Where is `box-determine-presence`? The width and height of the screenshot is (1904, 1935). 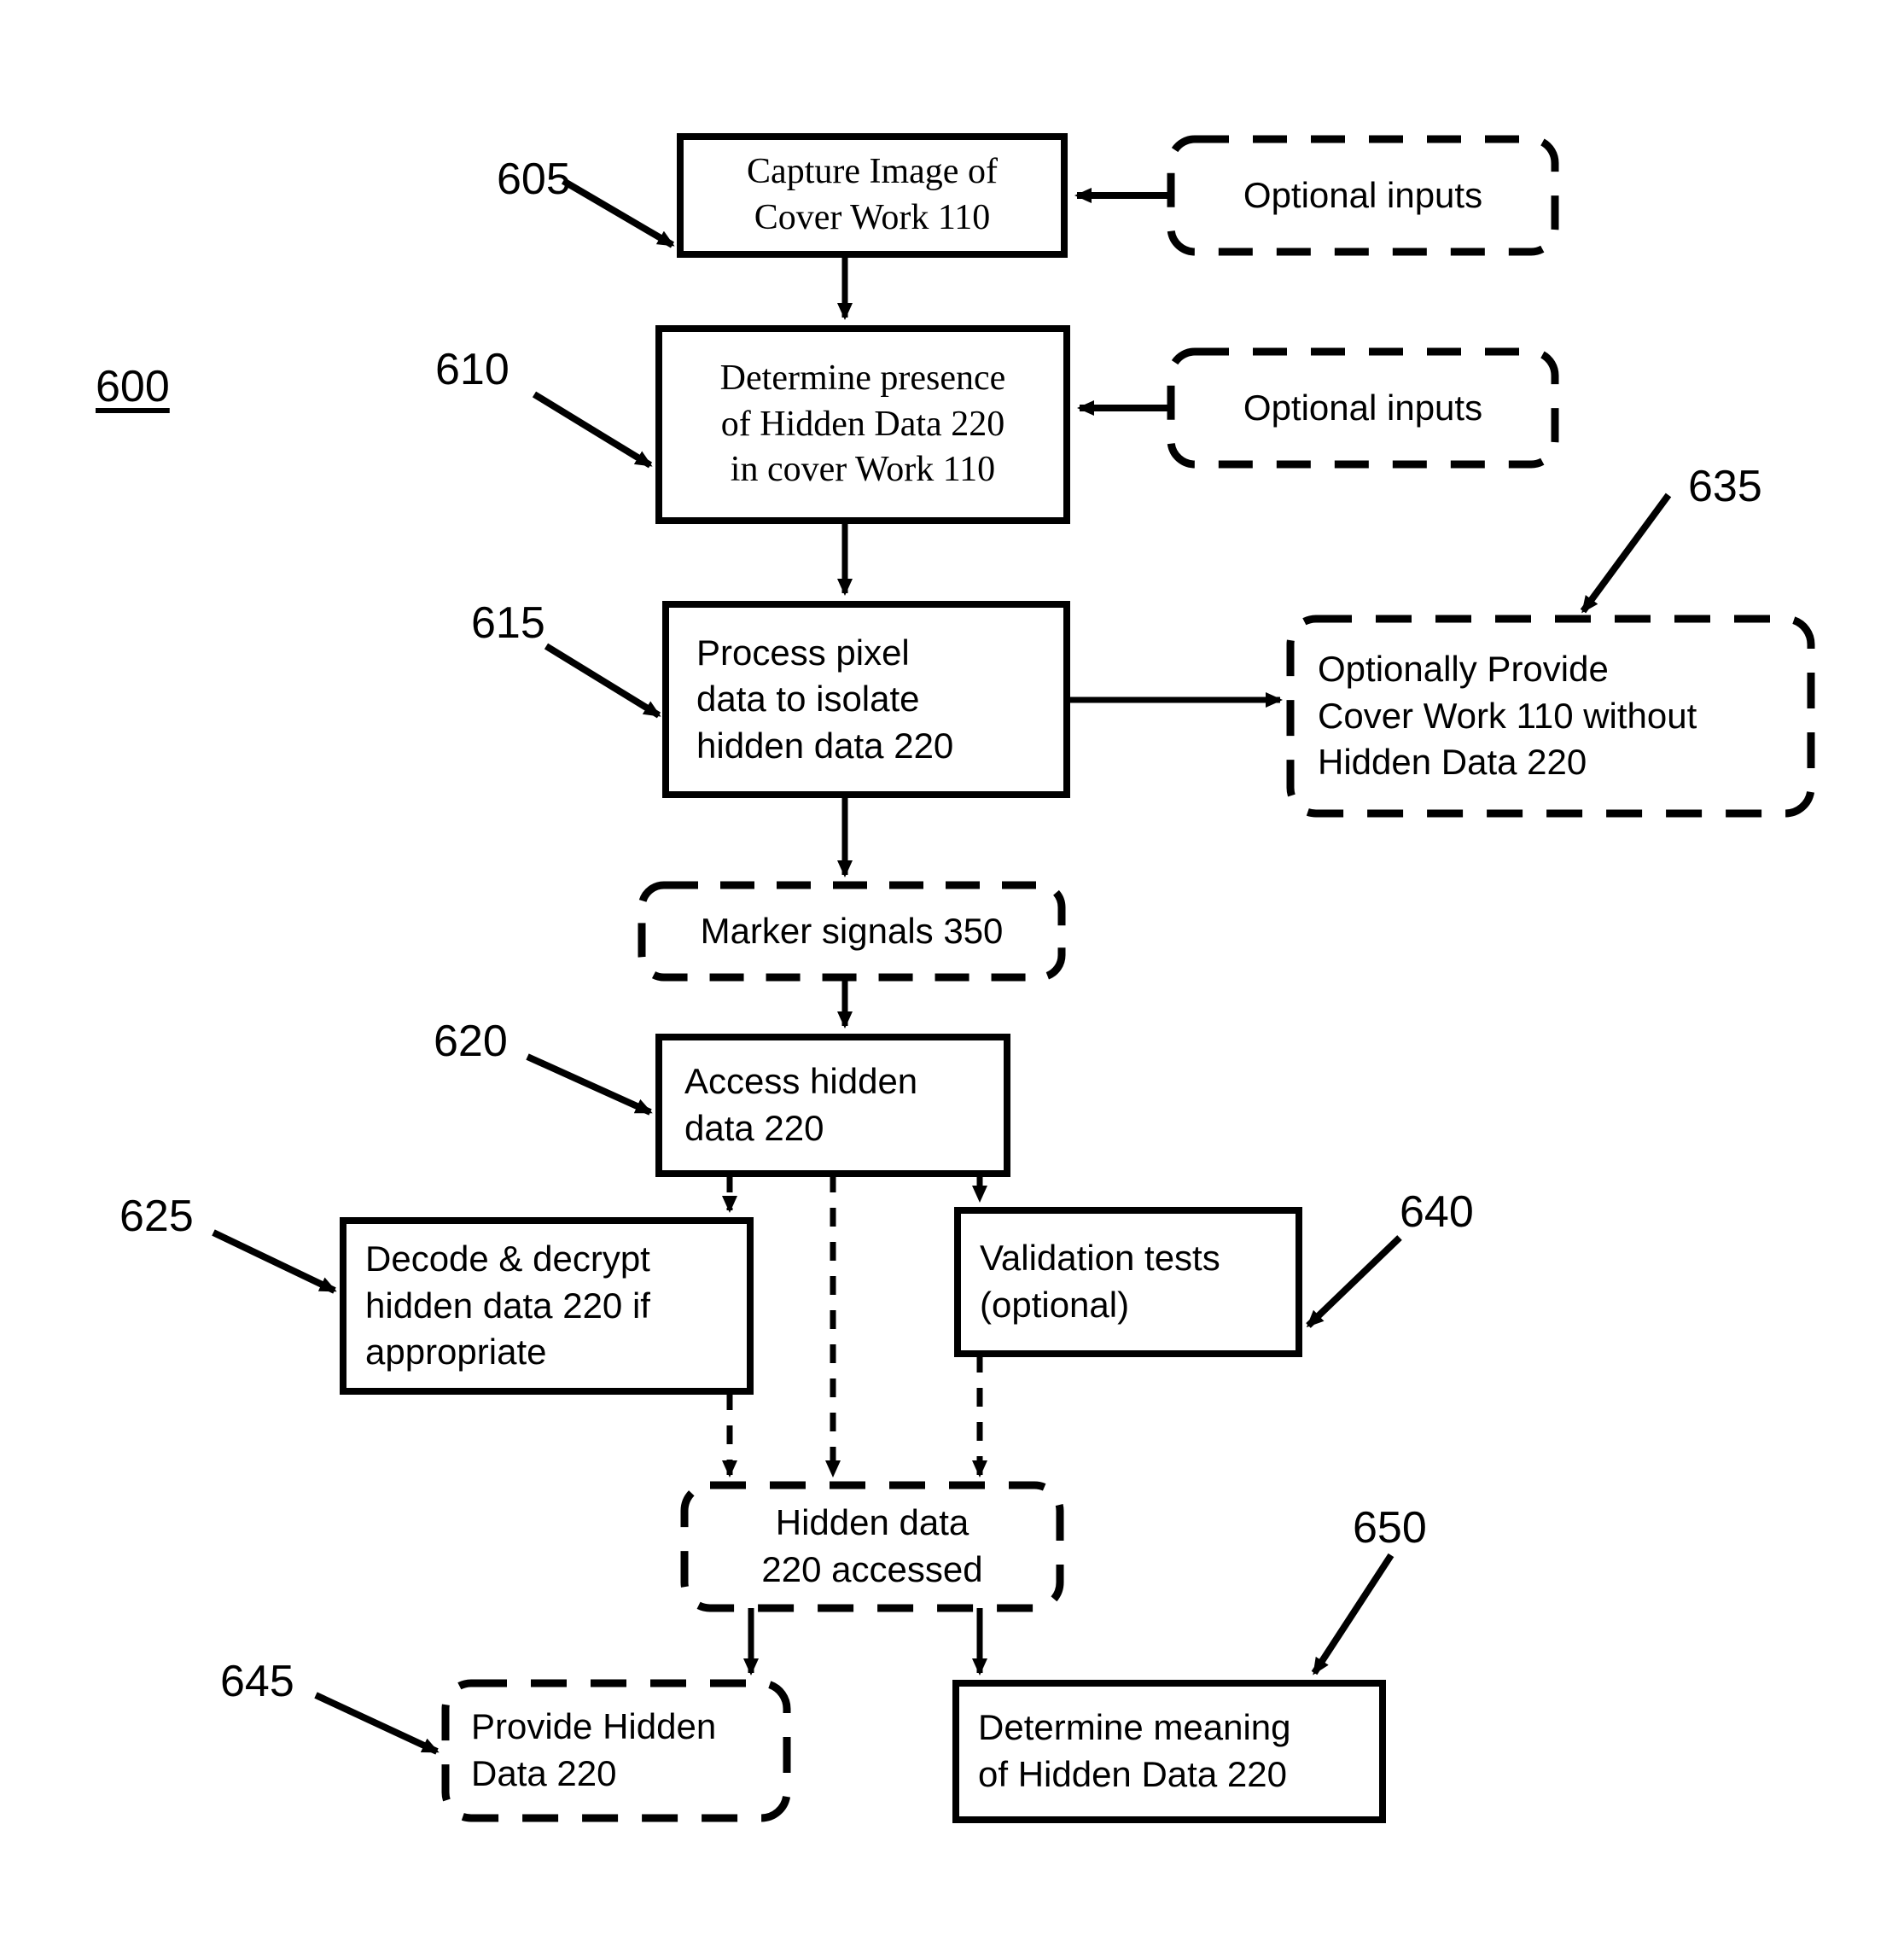 box-determine-presence is located at coordinates (862, 424).